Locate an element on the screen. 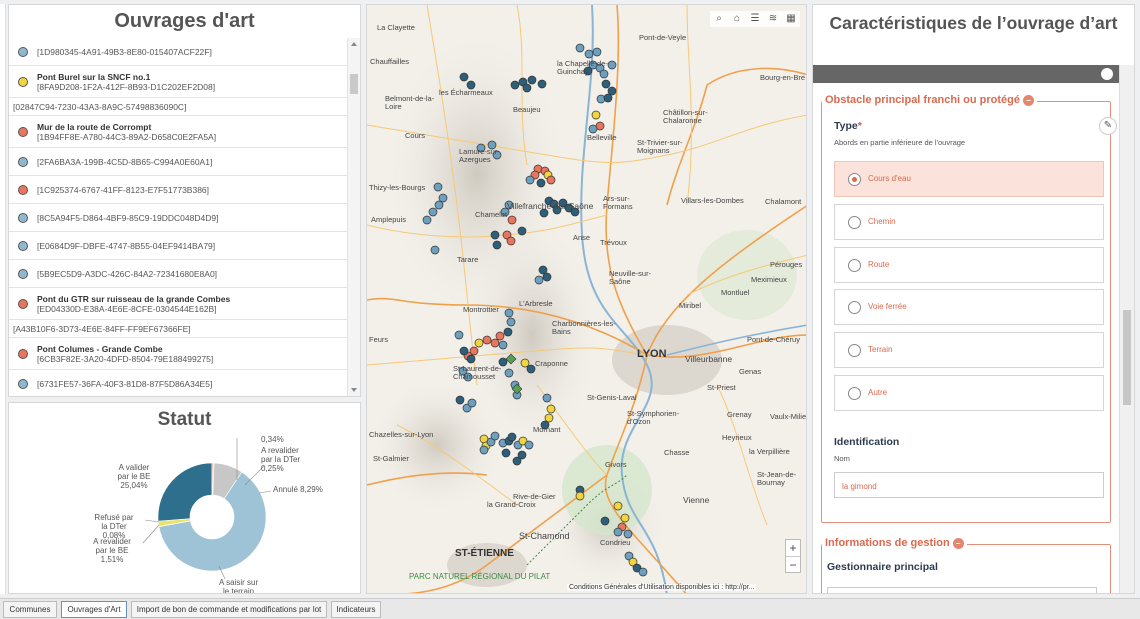 This screenshot has height=619, width=1140. list-item: [1D980345-4A91-49B3-8E80-015407ACF22F] is located at coordinates (178, 52).